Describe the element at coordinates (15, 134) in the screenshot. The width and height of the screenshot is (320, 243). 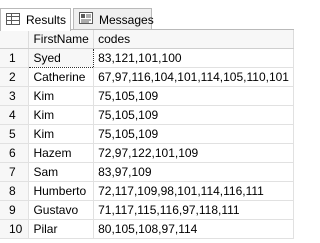
I see `row-number: 5` at that location.